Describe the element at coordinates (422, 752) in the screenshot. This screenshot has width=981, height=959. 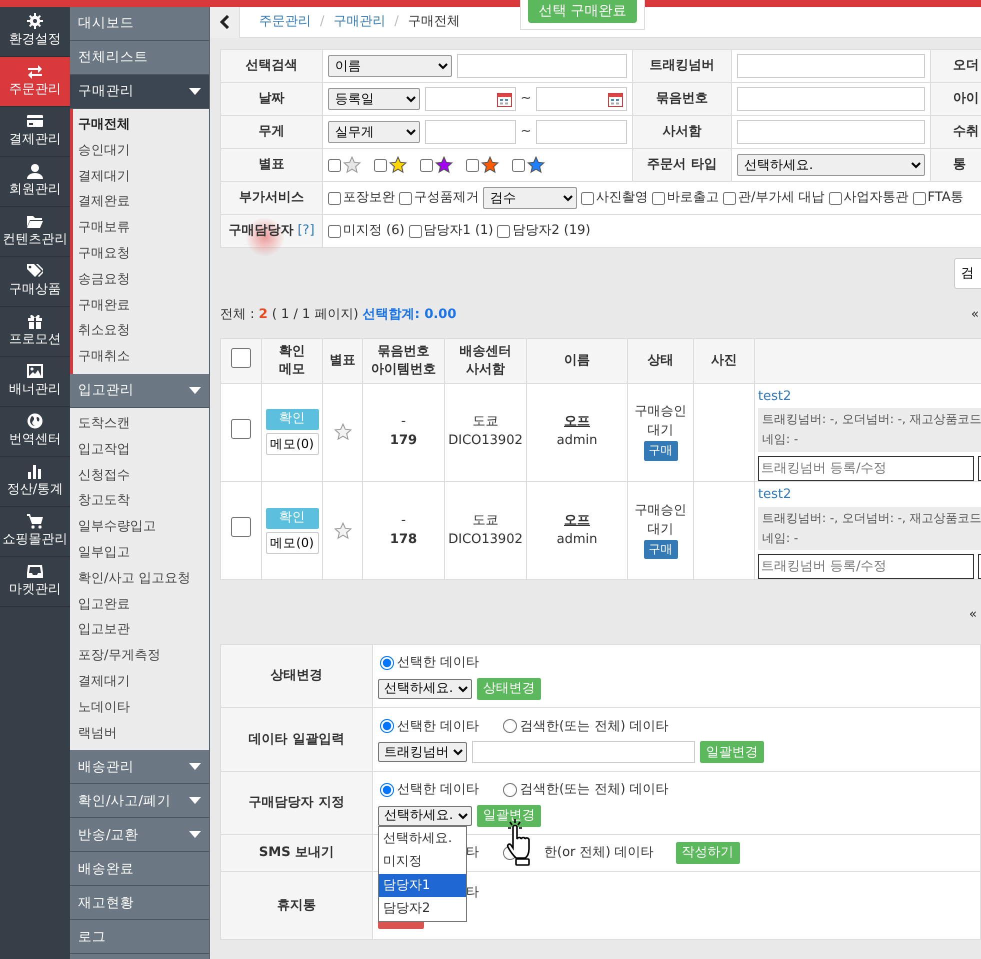
I see `select-field: 트래킹넘버` at that location.